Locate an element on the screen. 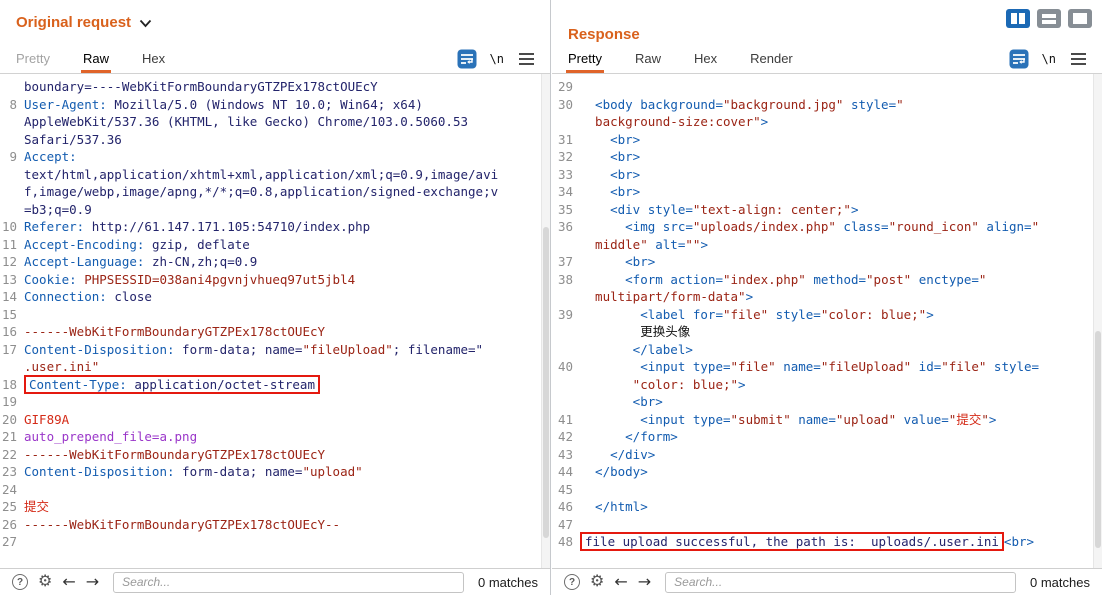 The height and width of the screenshot is (595, 1102). code-row: 45 is located at coordinates (827, 490).